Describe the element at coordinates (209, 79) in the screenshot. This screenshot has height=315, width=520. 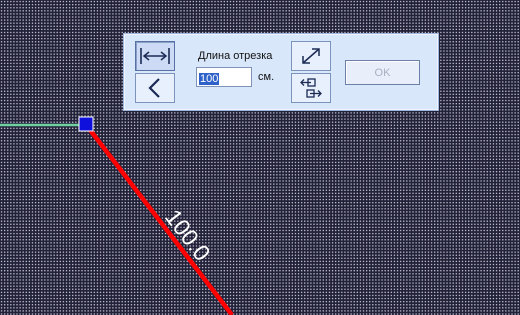
I see `length-input-value: 100` at that location.